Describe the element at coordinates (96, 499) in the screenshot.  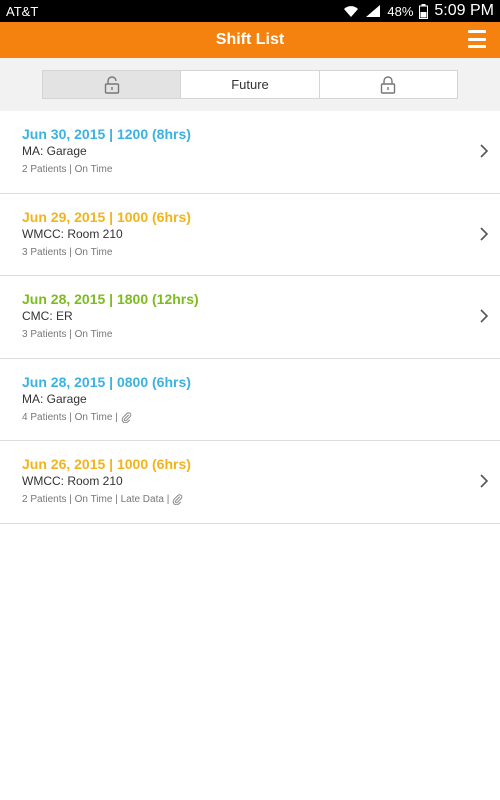
I see `shift-details-text: 2 Patients | On Time | Late Data |` at that location.